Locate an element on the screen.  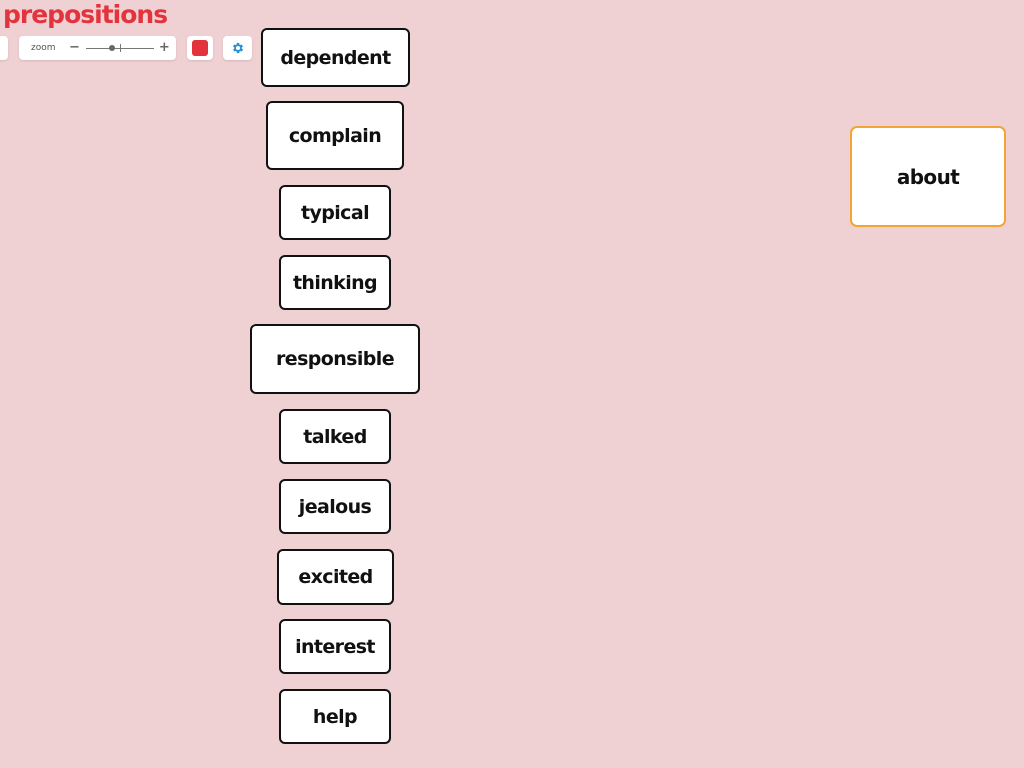
zoom-slider-center-tick is located at coordinates (120, 48).